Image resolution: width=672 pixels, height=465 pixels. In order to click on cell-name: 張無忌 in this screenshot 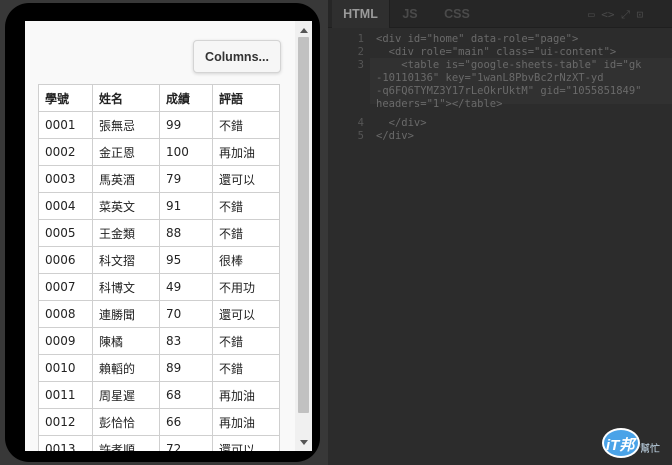, I will do `click(126, 125)`.